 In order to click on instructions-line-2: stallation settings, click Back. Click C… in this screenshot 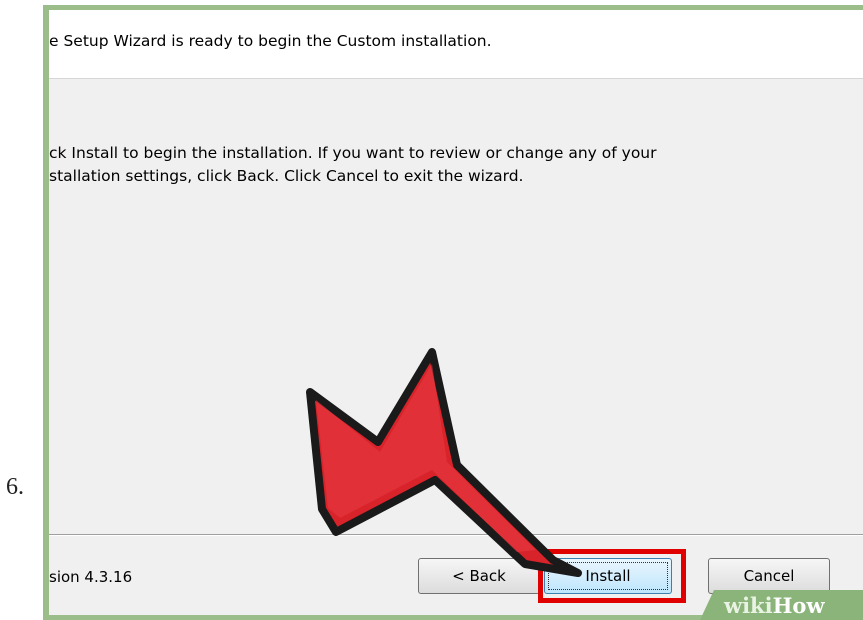, I will do `click(286, 176)`.